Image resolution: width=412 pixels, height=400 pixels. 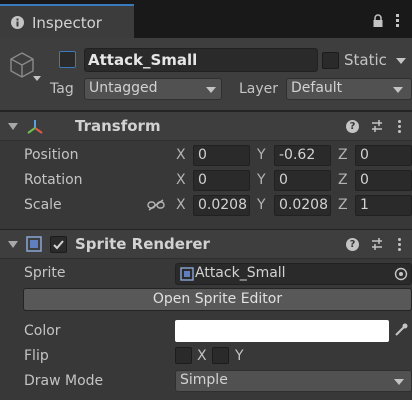 I want to click on icon-dropdown-caret, so click(x=37, y=78).